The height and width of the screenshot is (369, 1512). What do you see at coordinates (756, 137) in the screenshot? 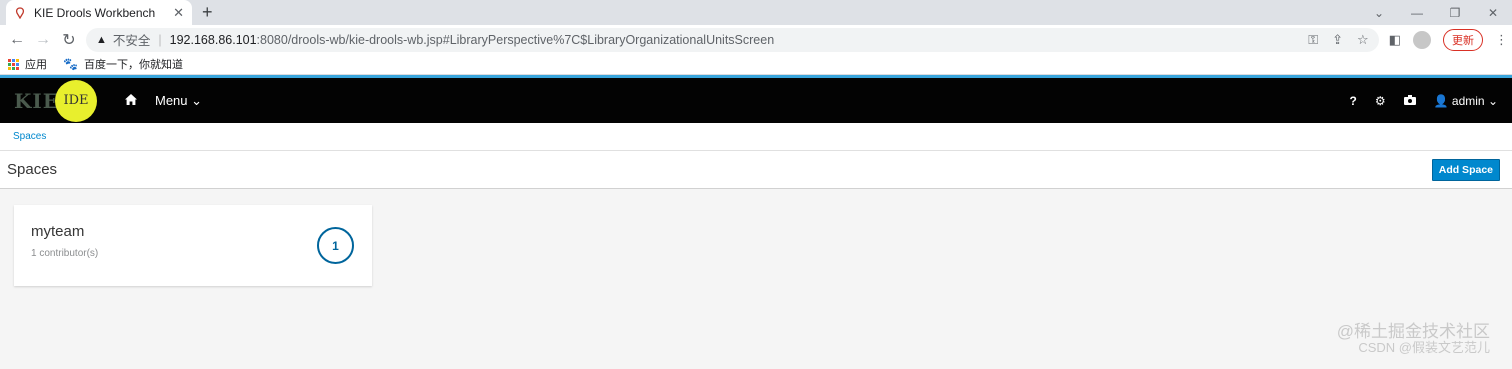
I see `breadcrumb: Spaces` at bounding box center [756, 137].